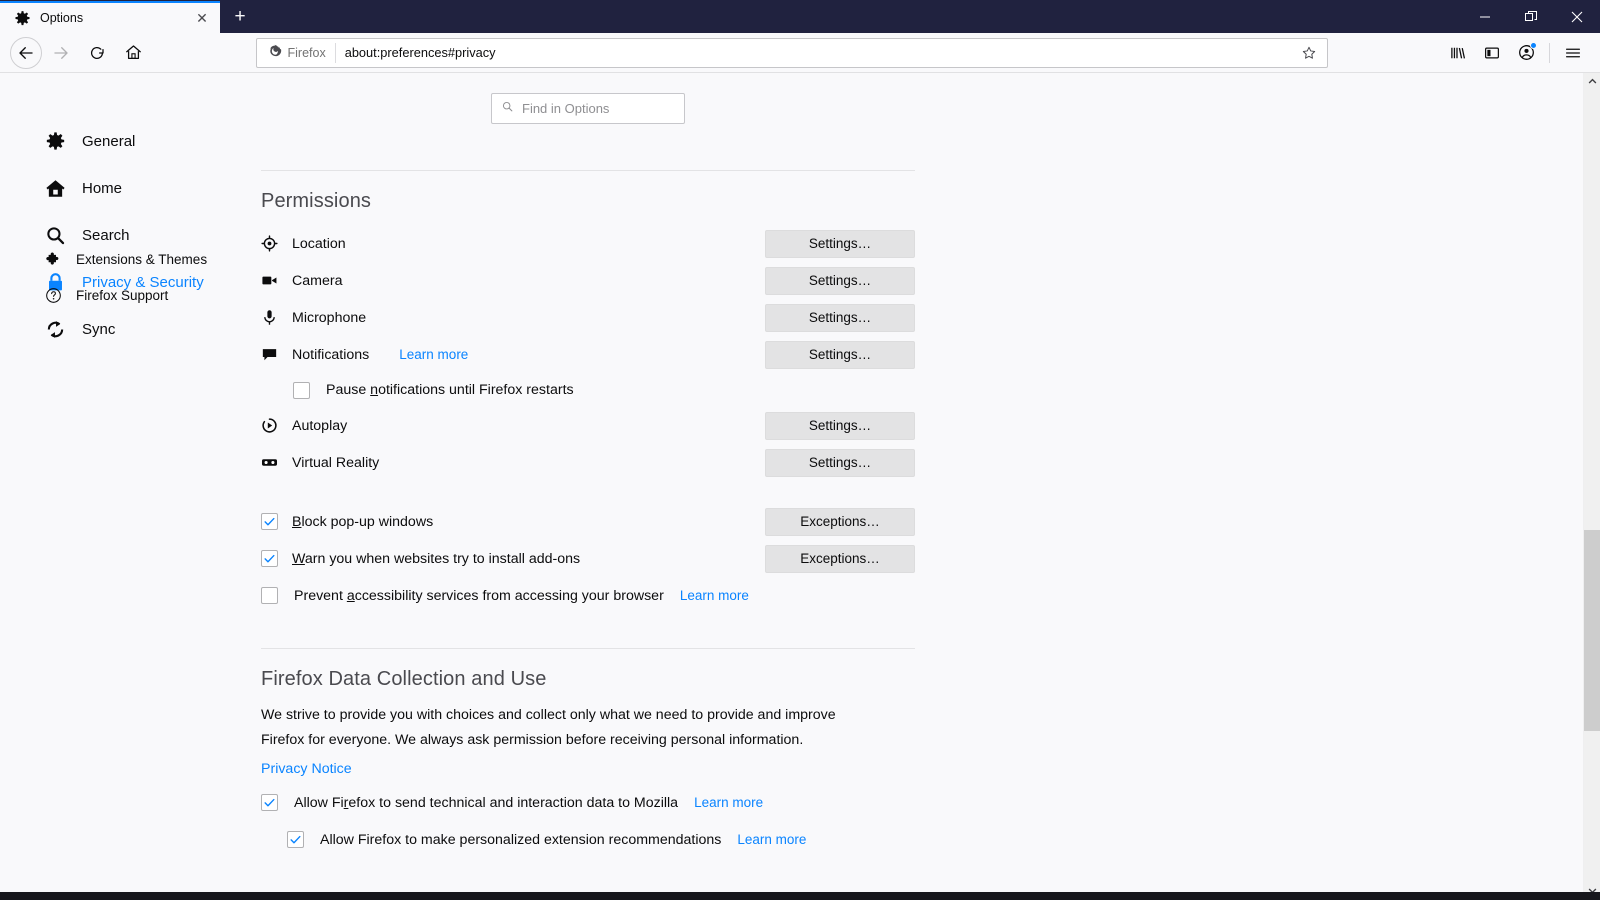 Image resolution: width=1600 pixels, height=900 pixels. I want to click on toolbar-right-actions, so click(1515, 53).